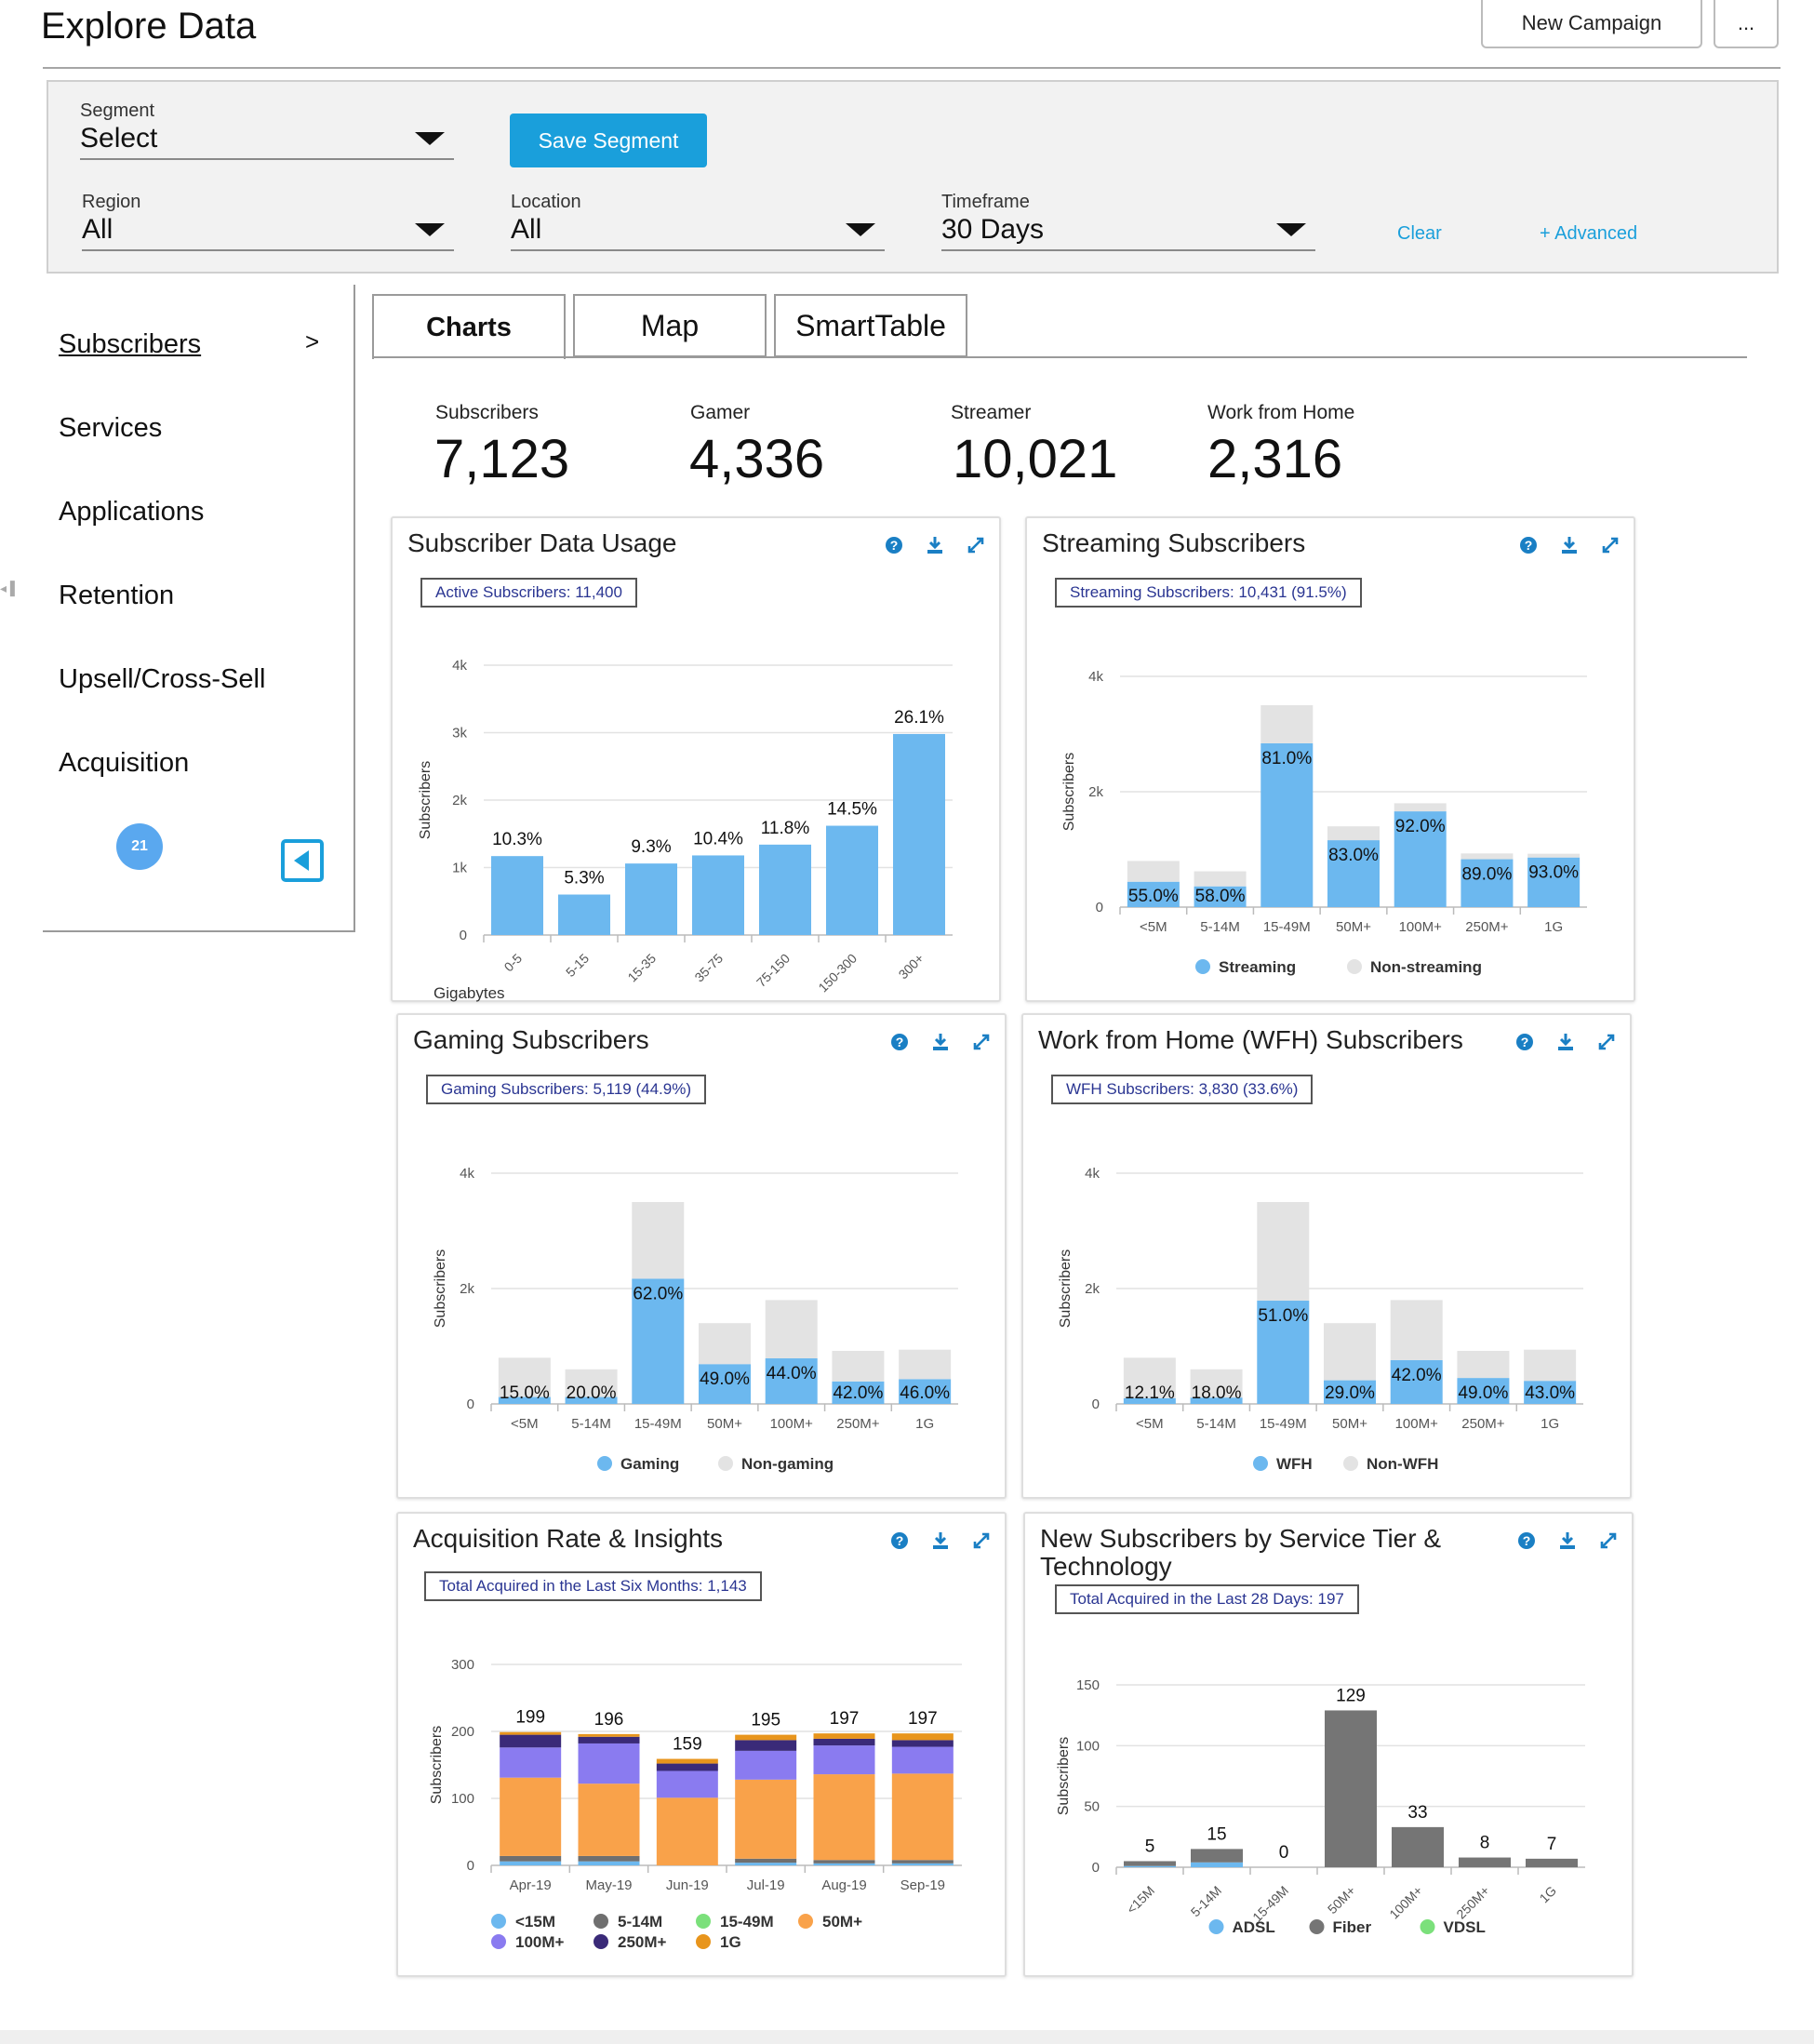  What do you see at coordinates (845, 1719) in the screenshot?
I see `total-label: 197` at bounding box center [845, 1719].